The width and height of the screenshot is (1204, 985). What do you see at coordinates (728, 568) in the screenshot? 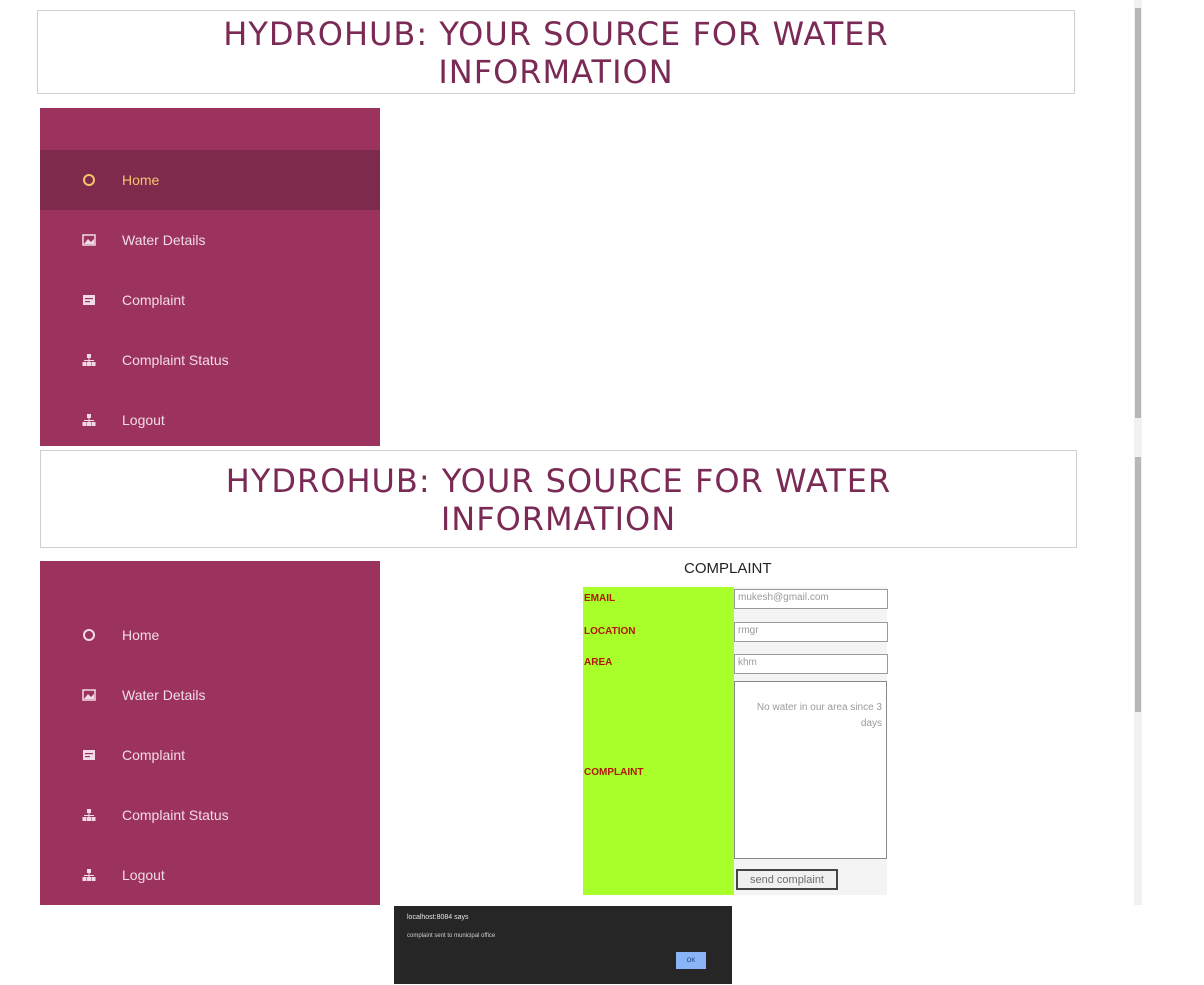
I see `complaint-form-title: COMPLAINT` at bounding box center [728, 568].